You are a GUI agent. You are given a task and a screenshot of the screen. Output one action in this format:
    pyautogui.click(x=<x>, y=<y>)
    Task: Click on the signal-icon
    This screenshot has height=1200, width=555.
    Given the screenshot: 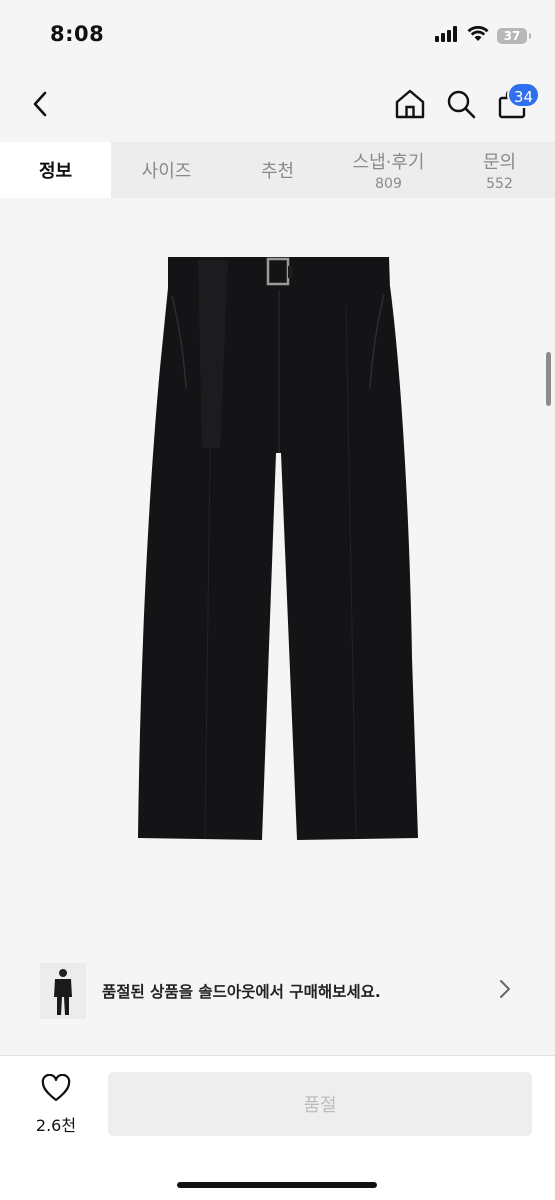 What is the action you would take?
    pyautogui.click(x=447, y=36)
    